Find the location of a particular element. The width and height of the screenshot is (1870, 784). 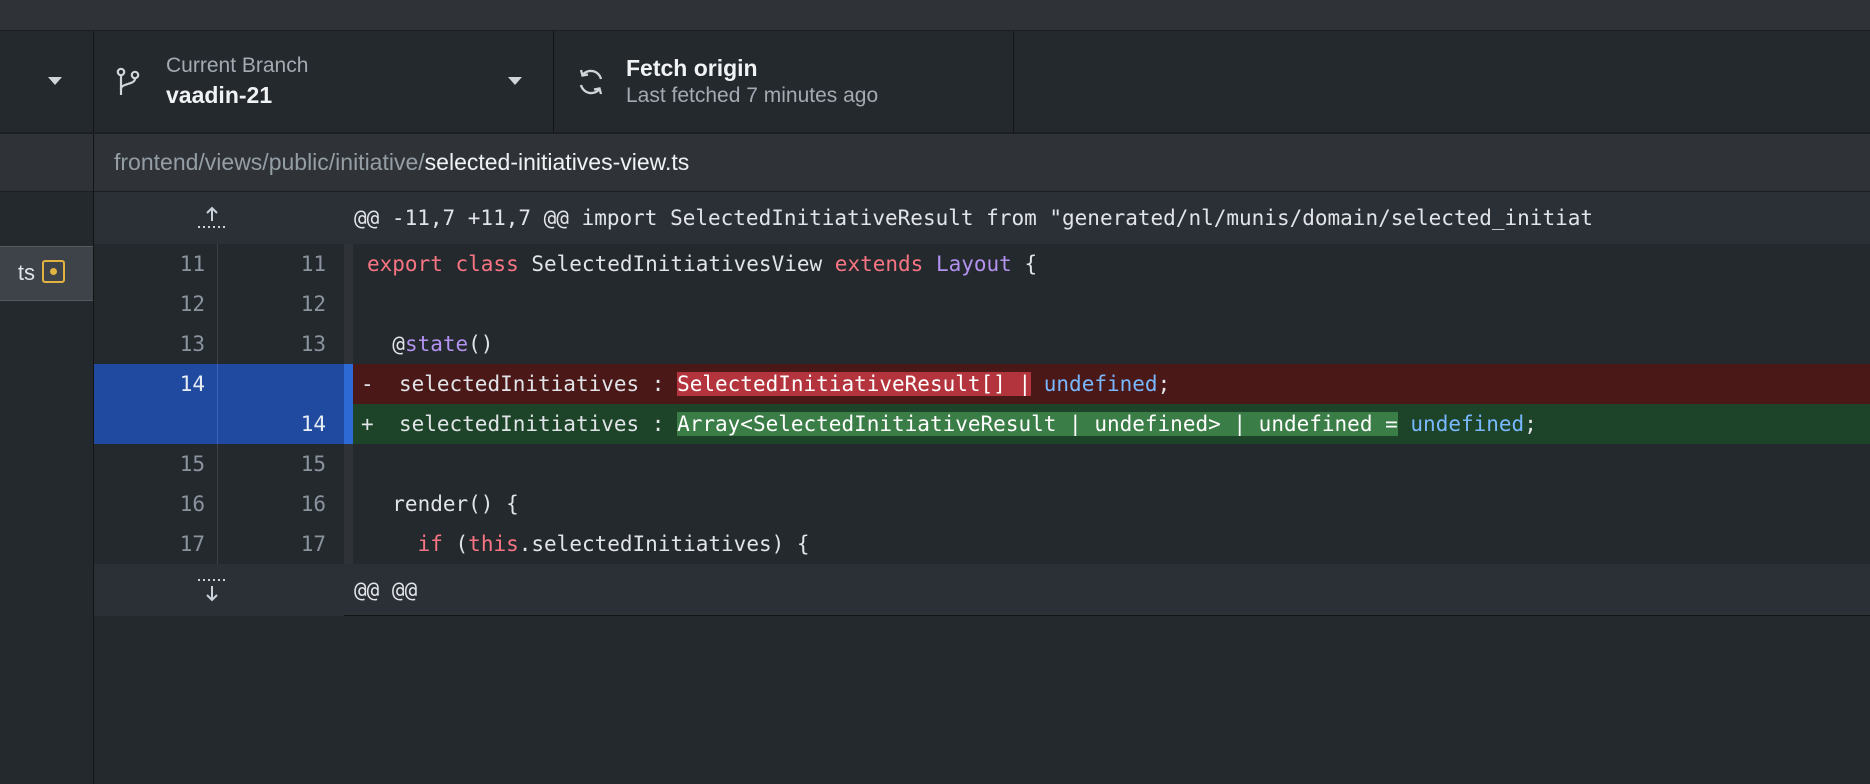

diff-marker: - is located at coordinates (367, 384).